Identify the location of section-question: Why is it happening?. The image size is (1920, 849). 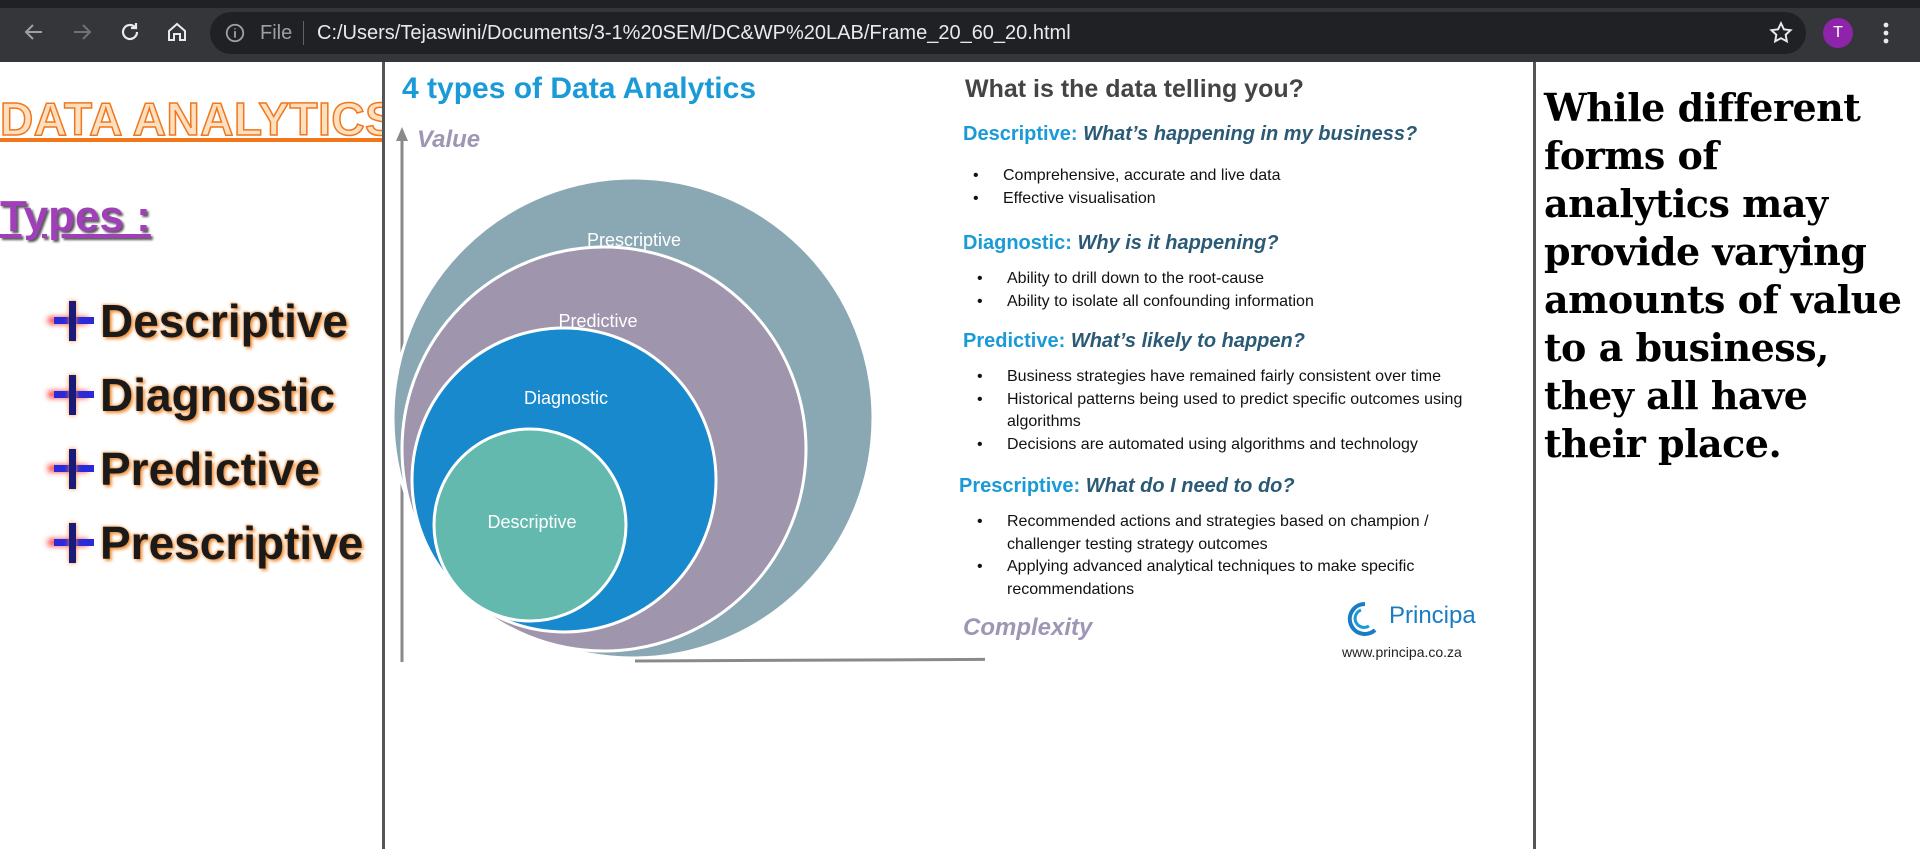
(1178, 243).